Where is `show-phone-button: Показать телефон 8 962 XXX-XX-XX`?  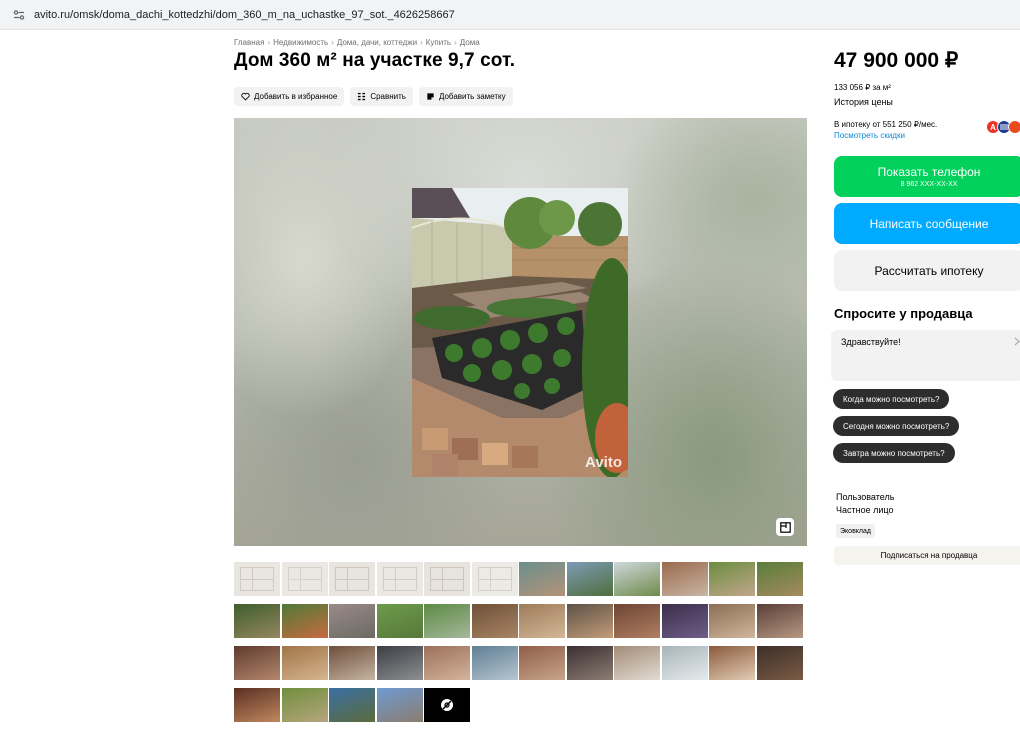
show-phone-button: Показать телефон 8 962 XXX-XX-XX is located at coordinates (927, 176).